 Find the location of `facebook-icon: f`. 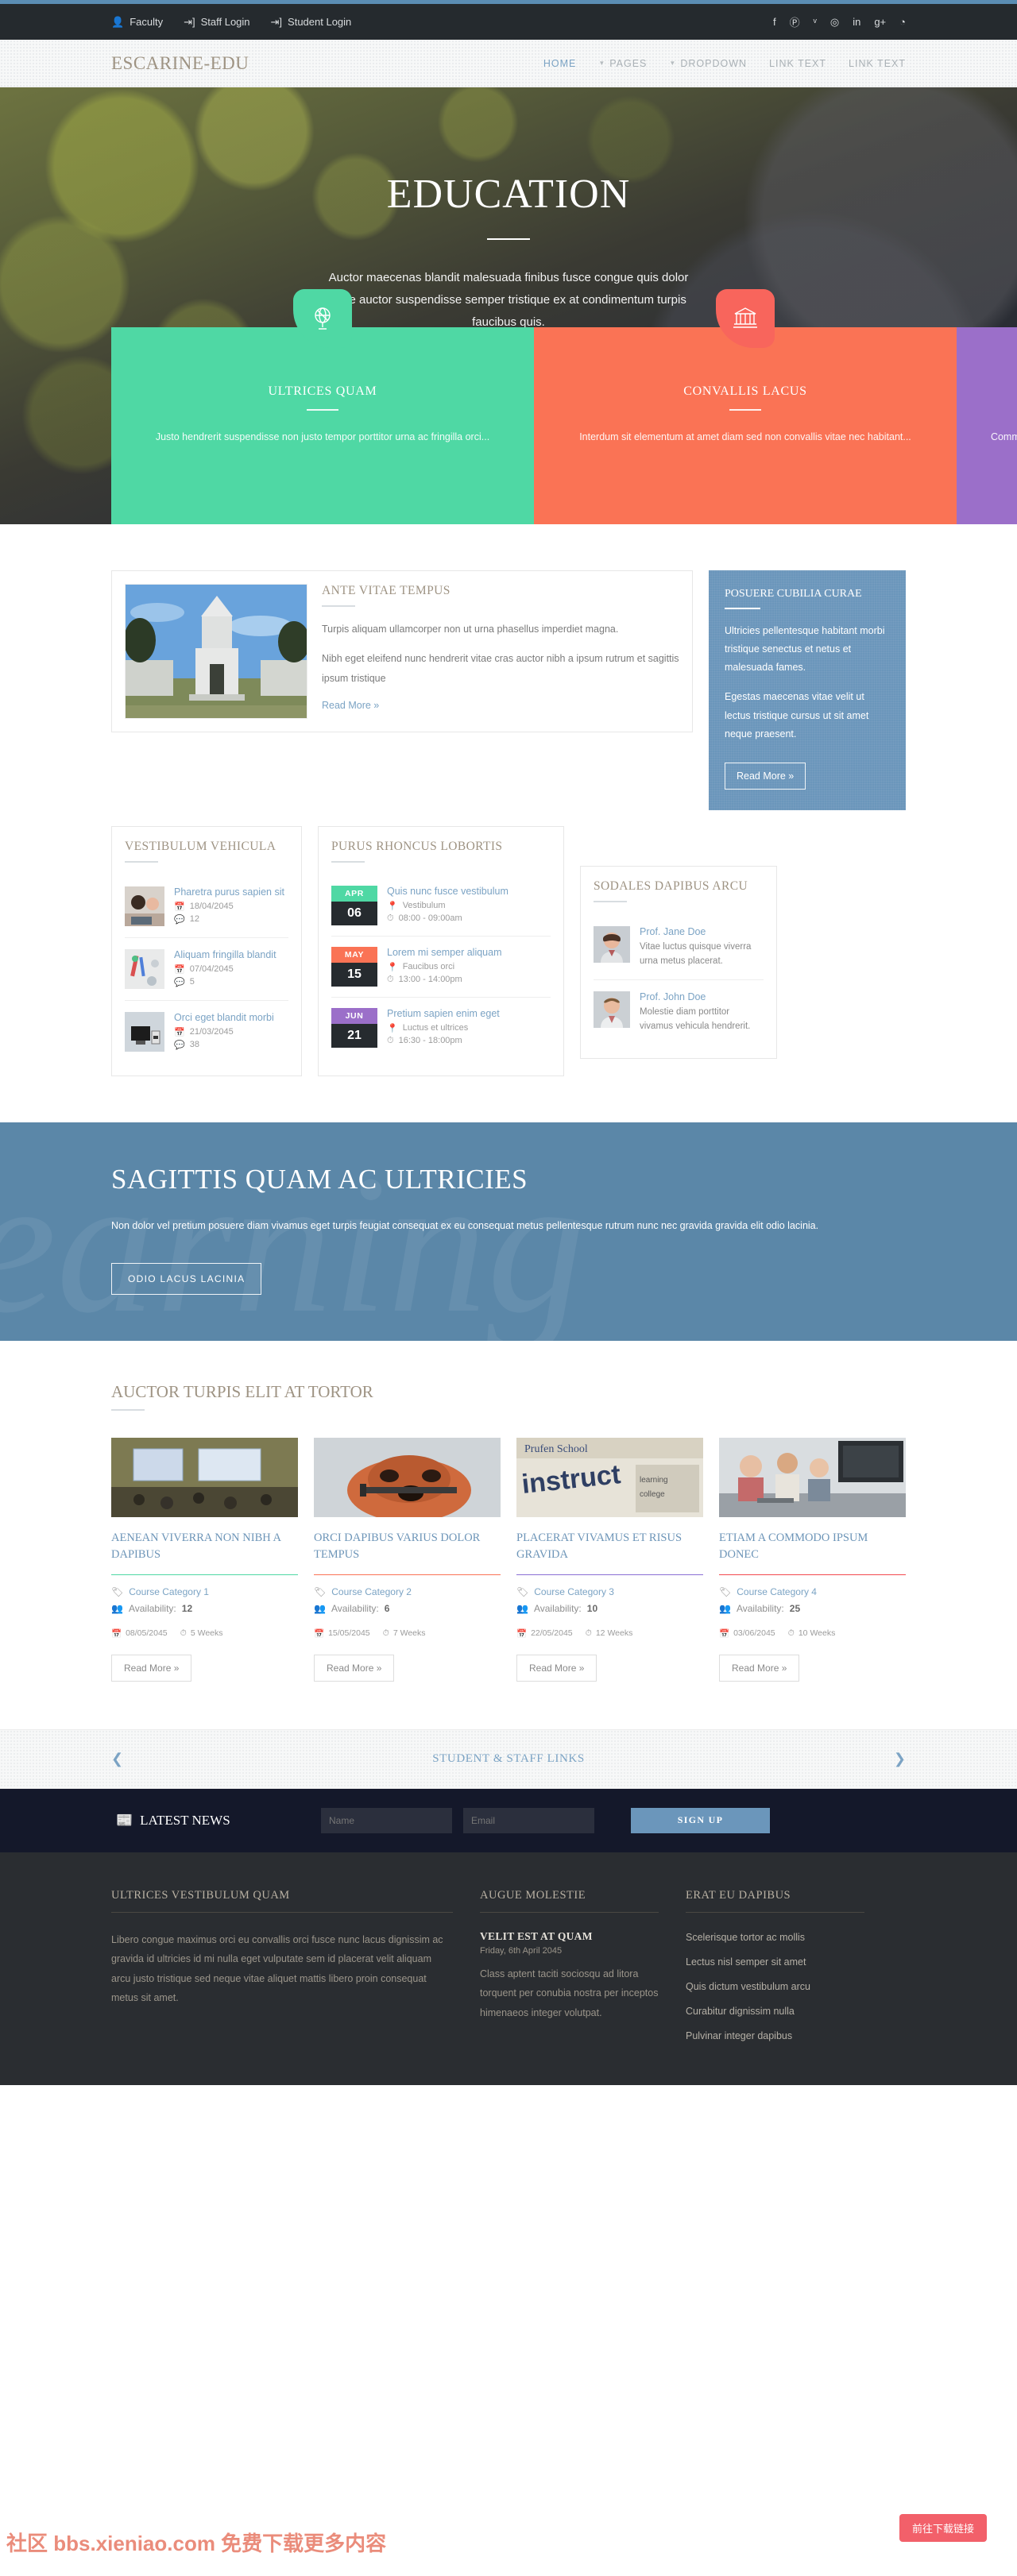

facebook-icon: f is located at coordinates (774, 22).